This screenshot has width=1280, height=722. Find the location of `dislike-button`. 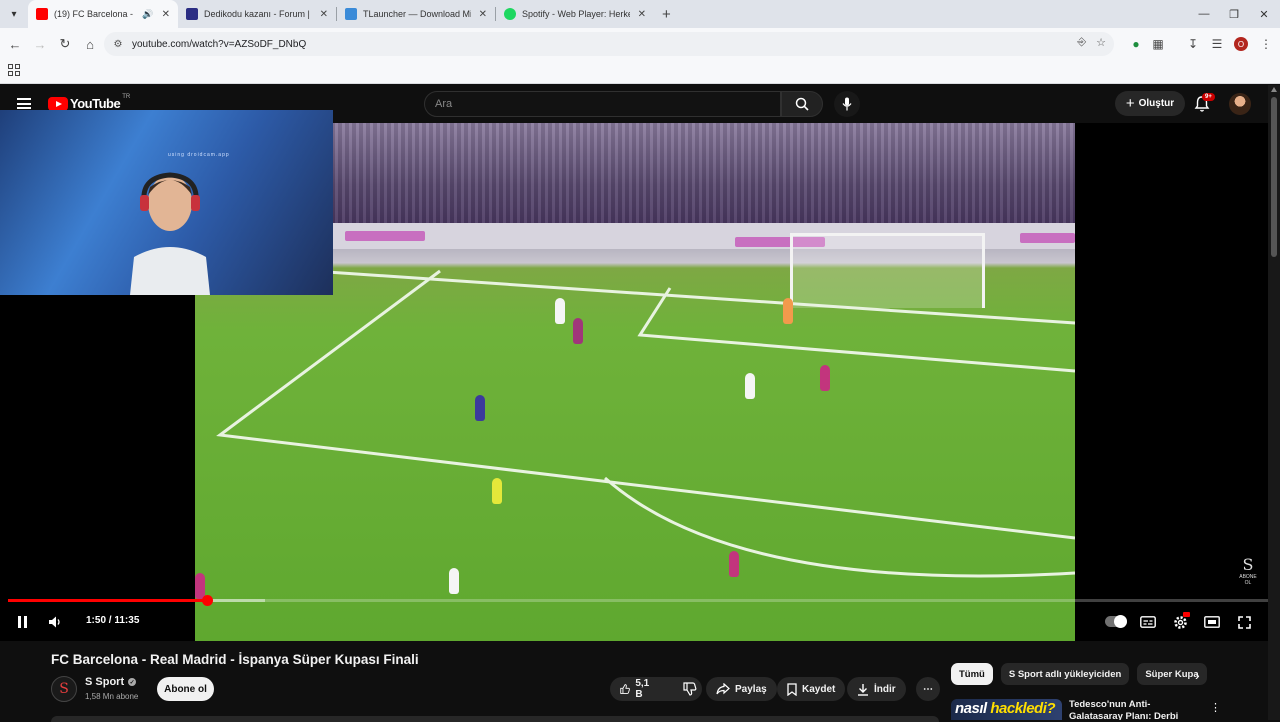

dislike-button is located at coordinates (690, 689).